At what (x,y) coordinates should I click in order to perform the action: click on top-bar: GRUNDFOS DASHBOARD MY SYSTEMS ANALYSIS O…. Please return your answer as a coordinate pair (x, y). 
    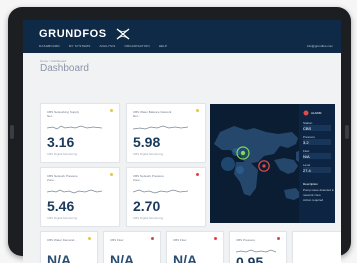
    Looking at the image, I should click on (182, 36).